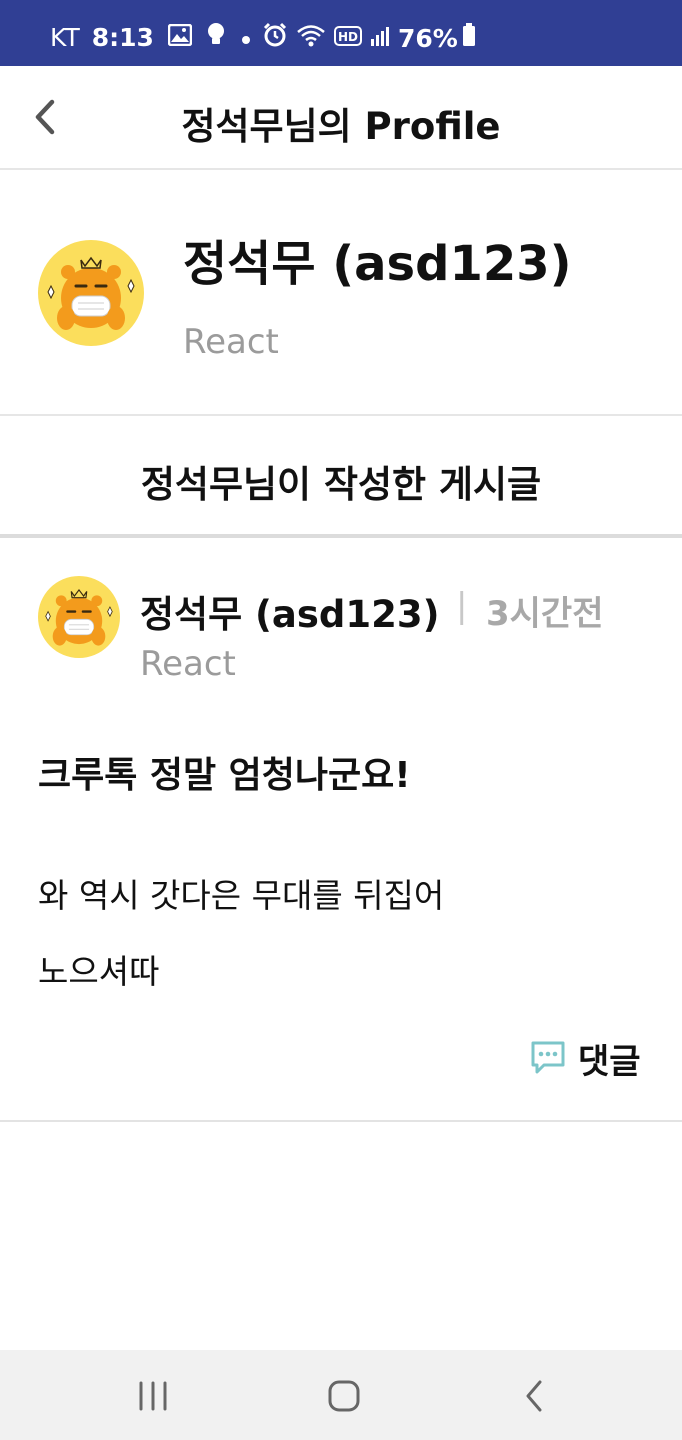 Image resolution: width=682 pixels, height=1440 pixels. What do you see at coordinates (241, 895) in the screenshot?
I see `post-body-line: 와 역시 갓다은 무대를 뒤집어` at bounding box center [241, 895].